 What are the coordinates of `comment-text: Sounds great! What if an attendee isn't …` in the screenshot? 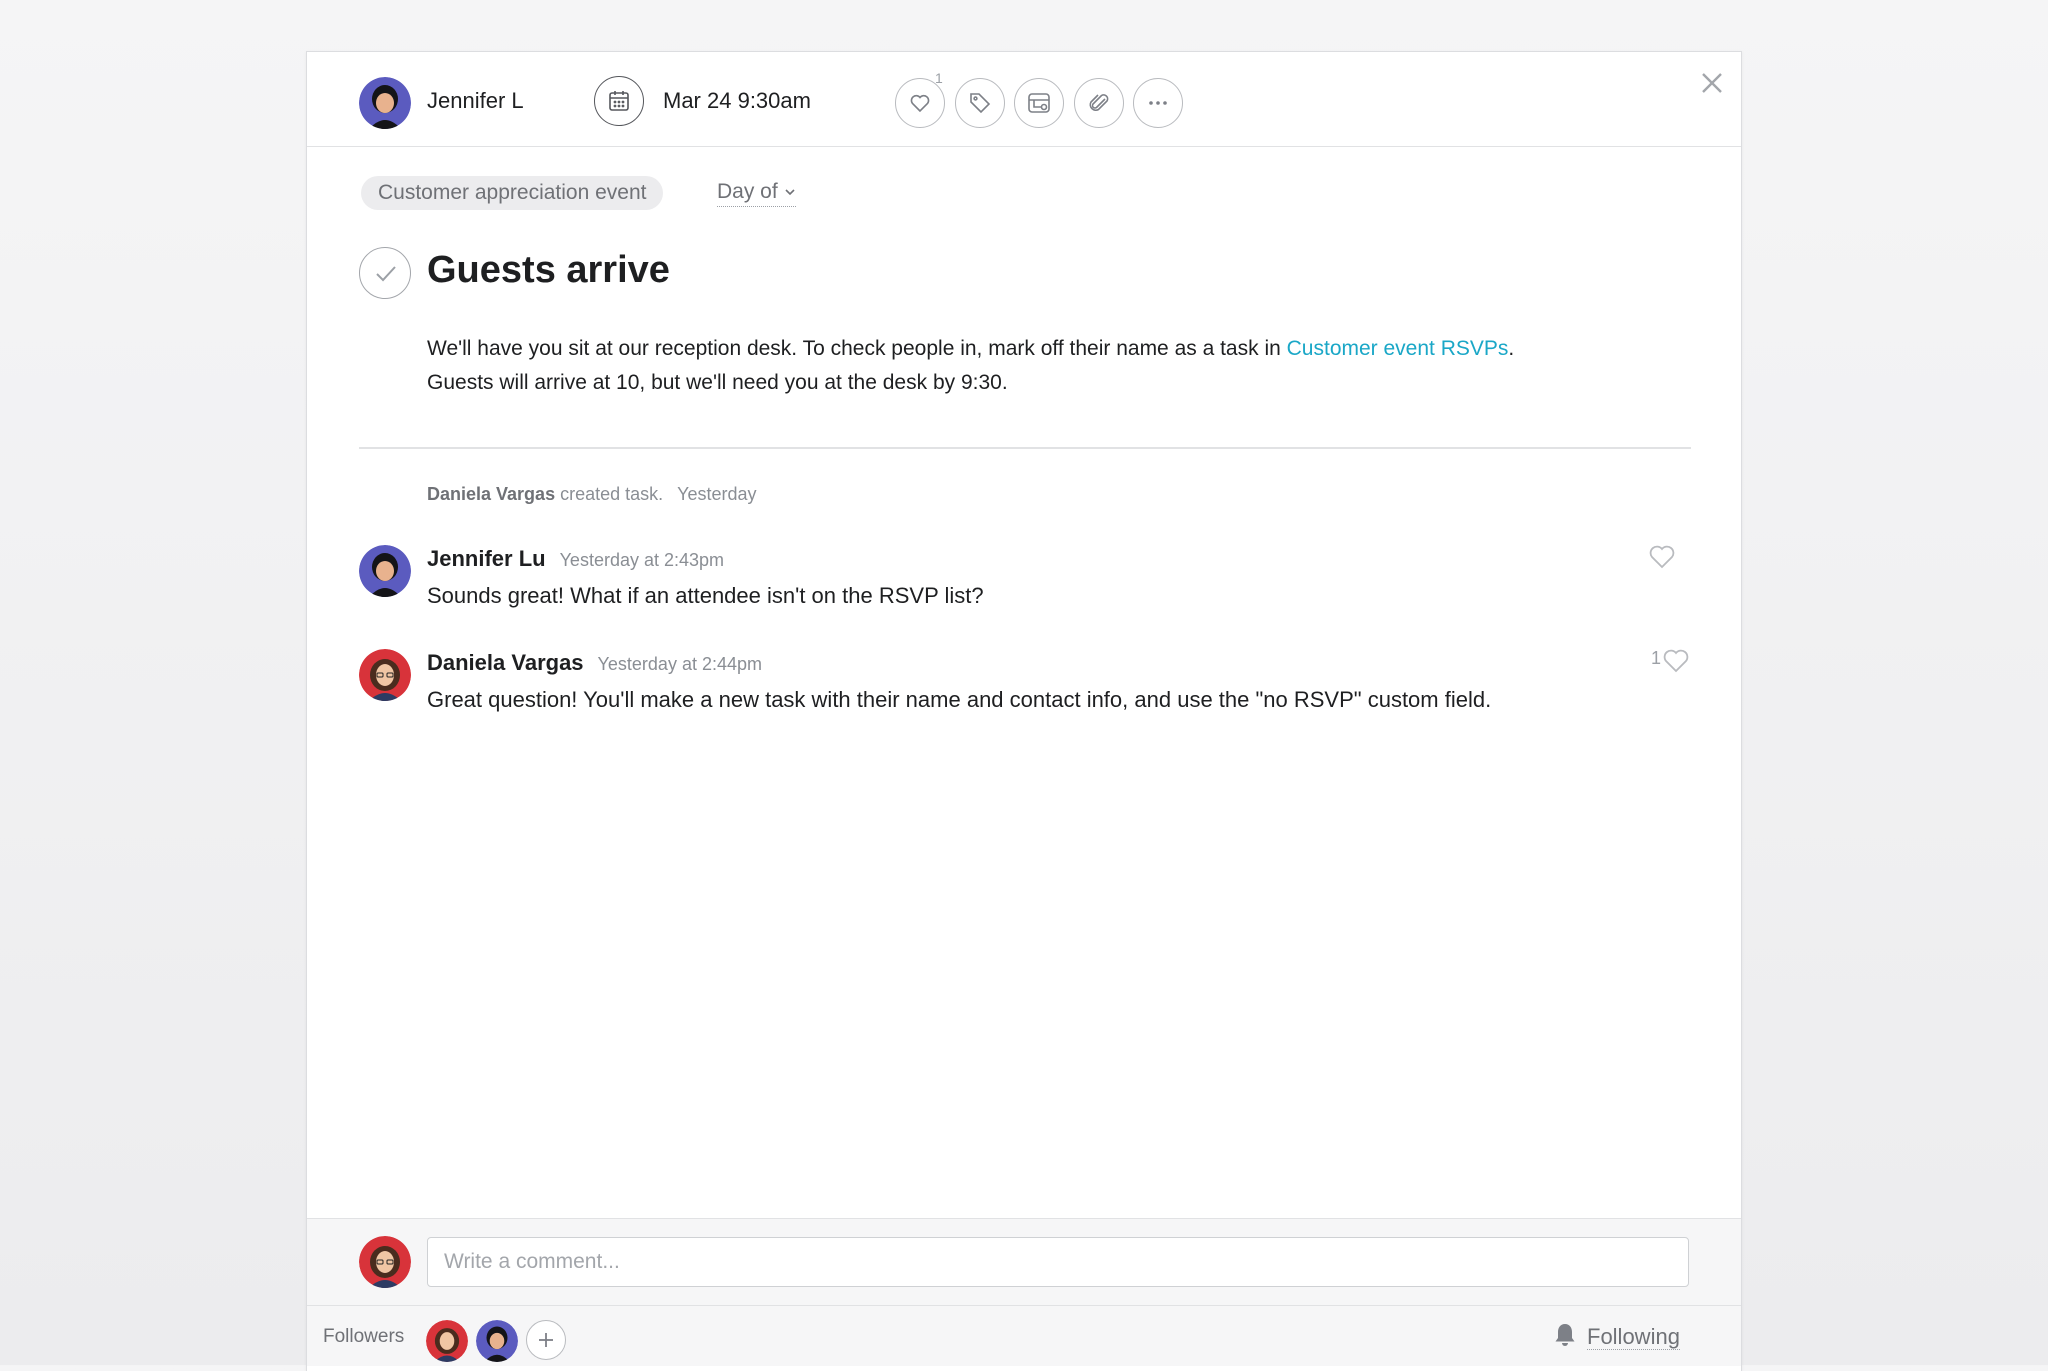 It's located at (705, 595).